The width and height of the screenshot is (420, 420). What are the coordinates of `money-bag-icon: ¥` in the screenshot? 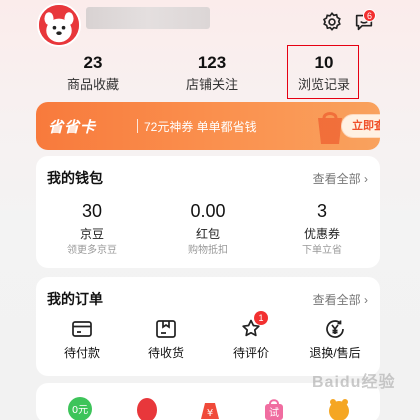 It's located at (210, 407).